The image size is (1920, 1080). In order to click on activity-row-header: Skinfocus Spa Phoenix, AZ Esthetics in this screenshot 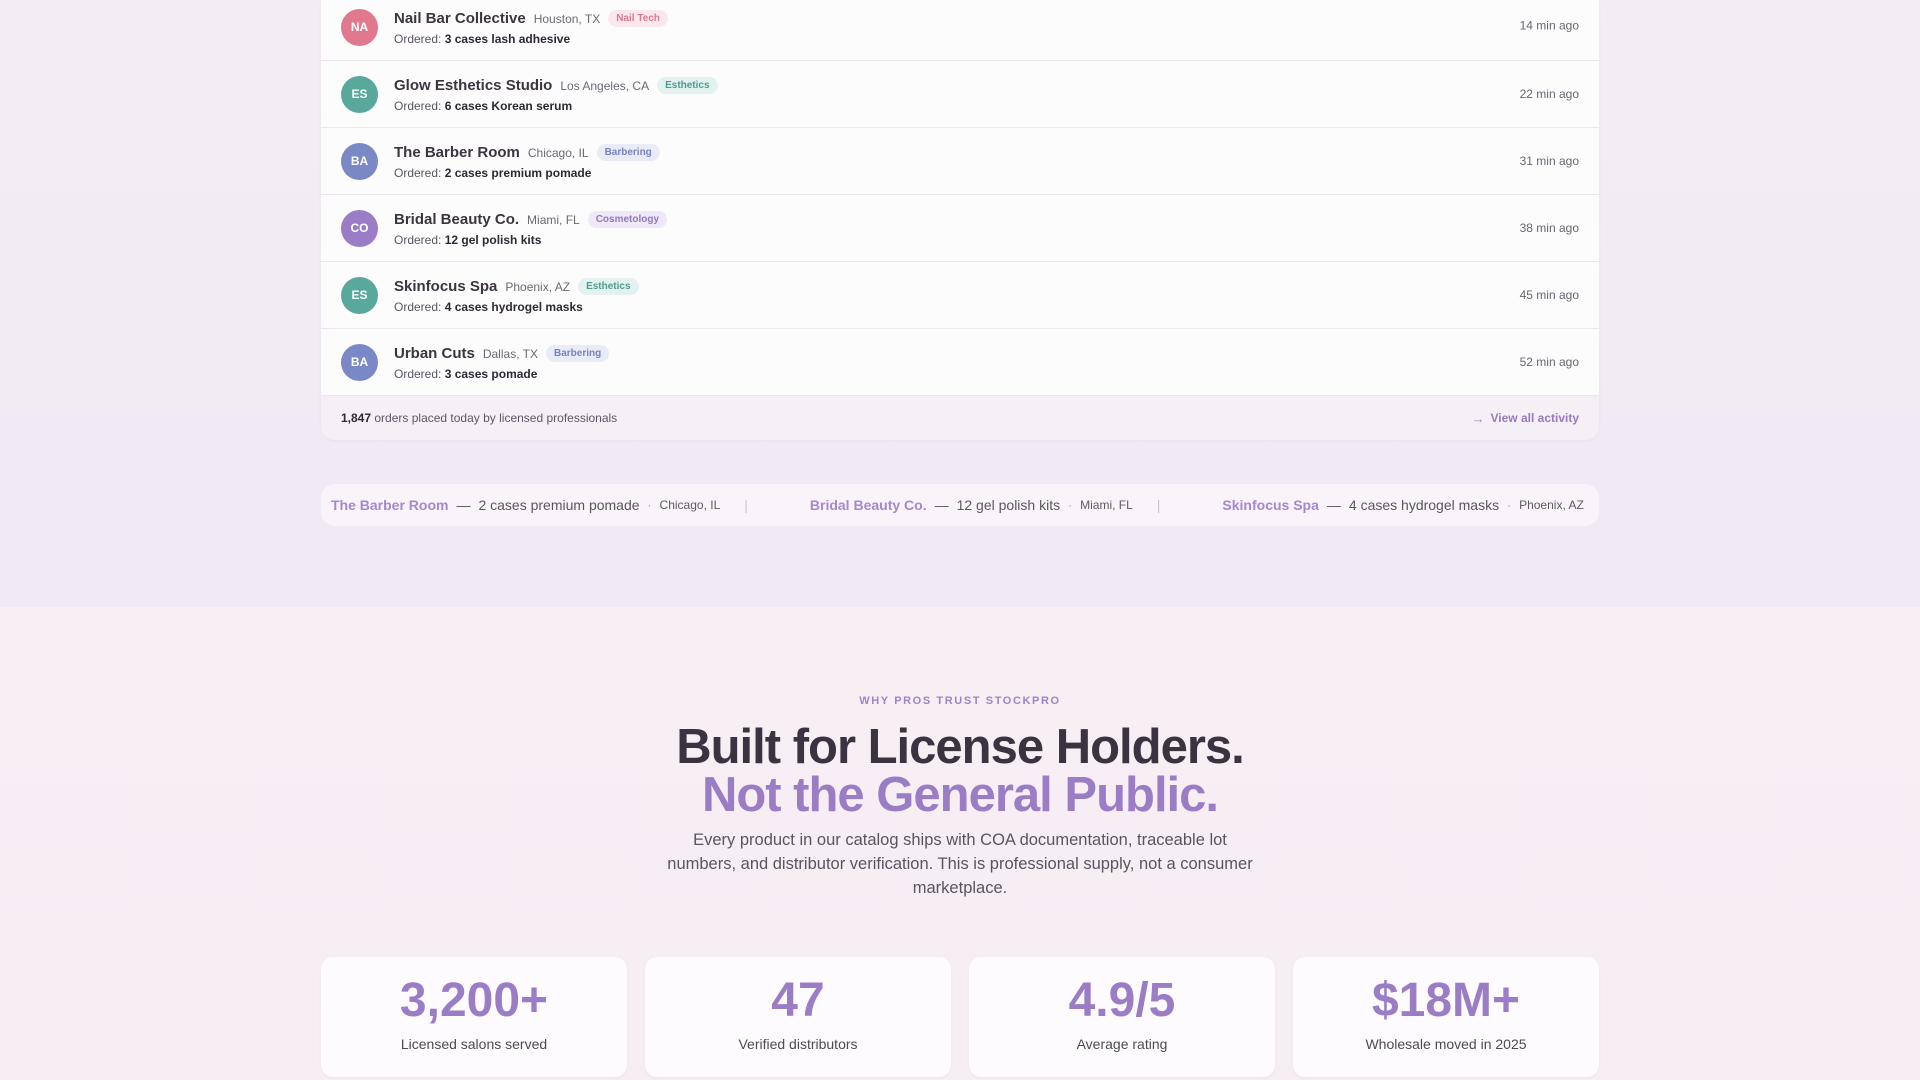, I will do `click(516, 287)`.